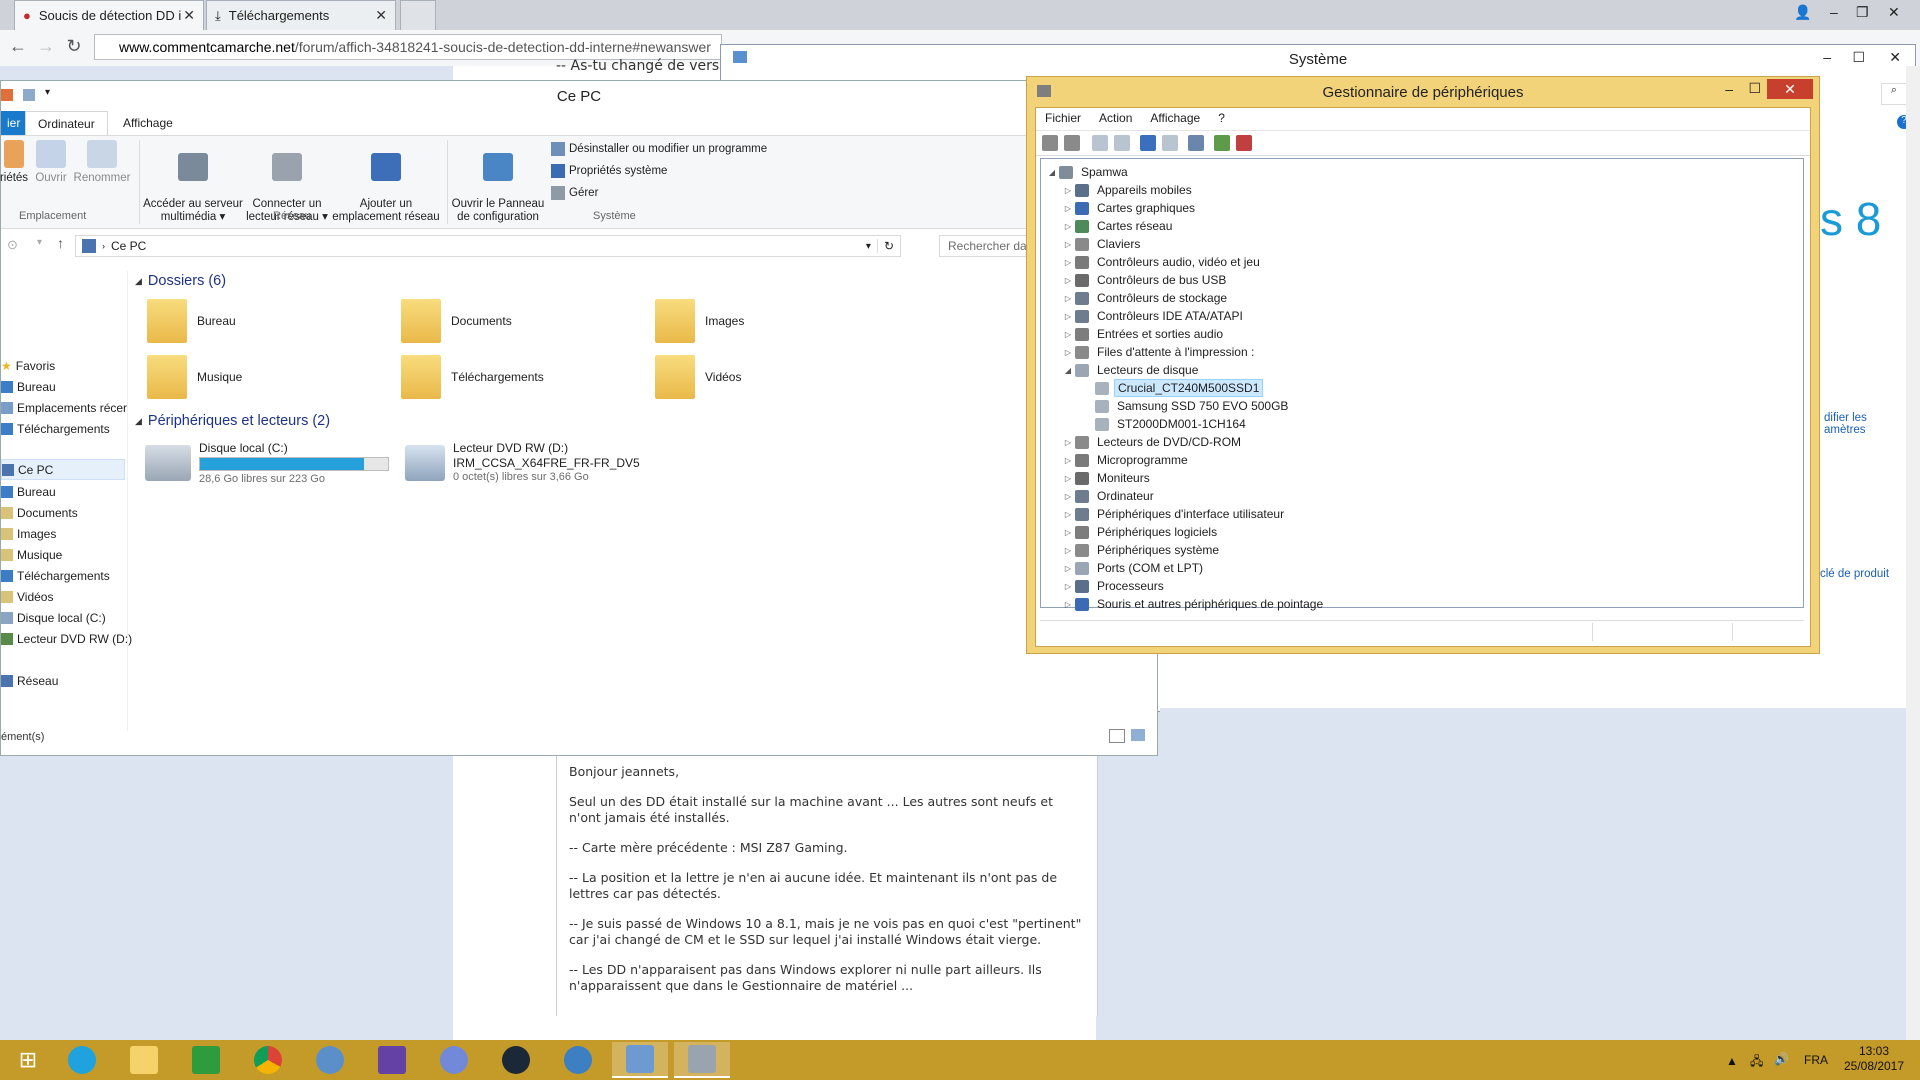 This screenshot has height=1080, width=1920. I want to click on tree-category: ▷ Contrôleurs de stockage, so click(1145, 298).